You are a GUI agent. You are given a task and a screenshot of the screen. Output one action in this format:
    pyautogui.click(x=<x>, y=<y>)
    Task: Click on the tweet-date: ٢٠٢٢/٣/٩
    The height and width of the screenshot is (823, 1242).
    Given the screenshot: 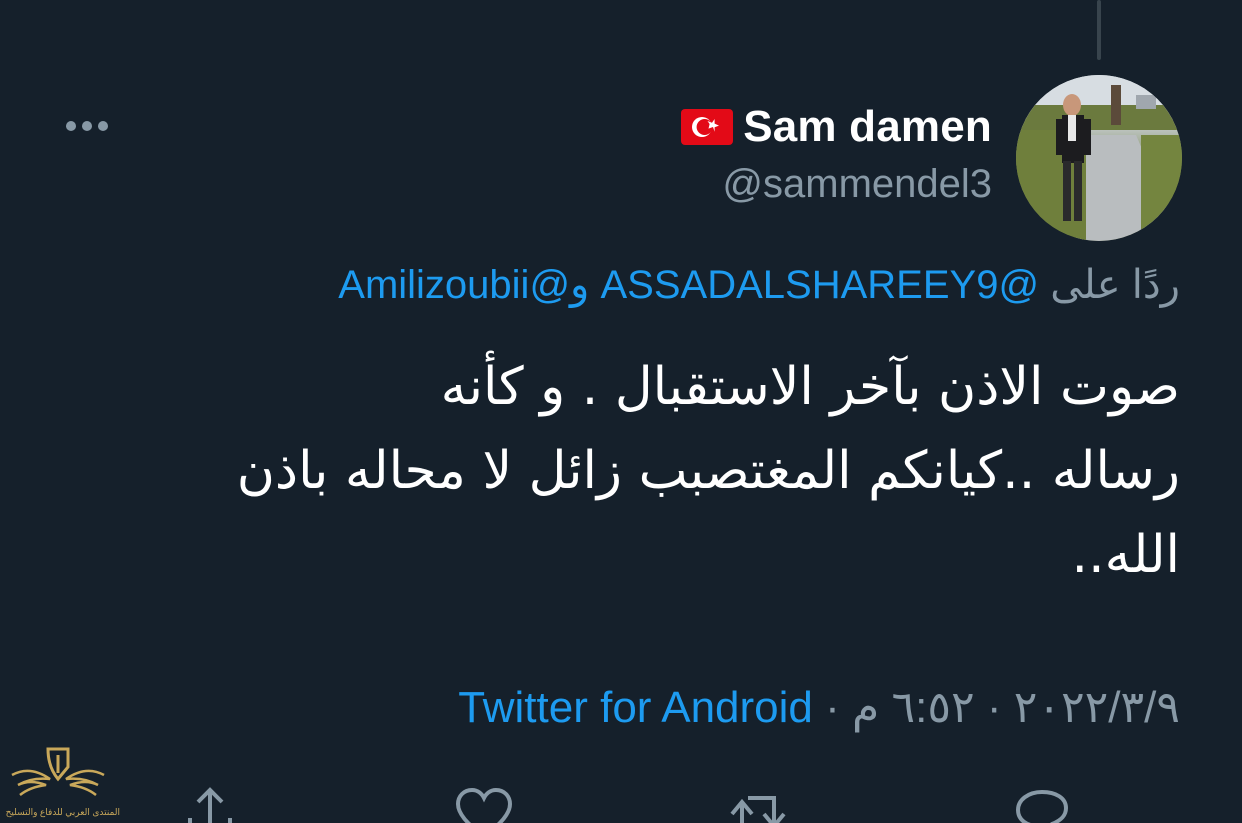 What is the action you would take?
    pyautogui.click(x=1097, y=707)
    